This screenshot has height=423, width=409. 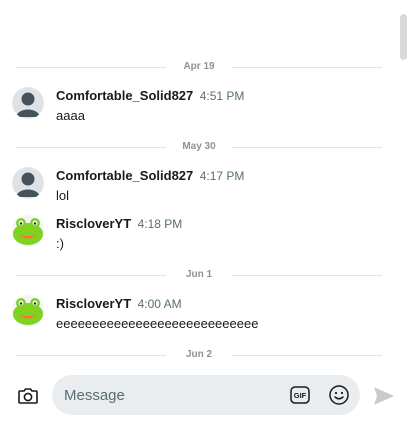 I want to click on message-text: eeeeeeeeeeeeeeeeeeeeeeeeeeee, so click(x=157, y=323).